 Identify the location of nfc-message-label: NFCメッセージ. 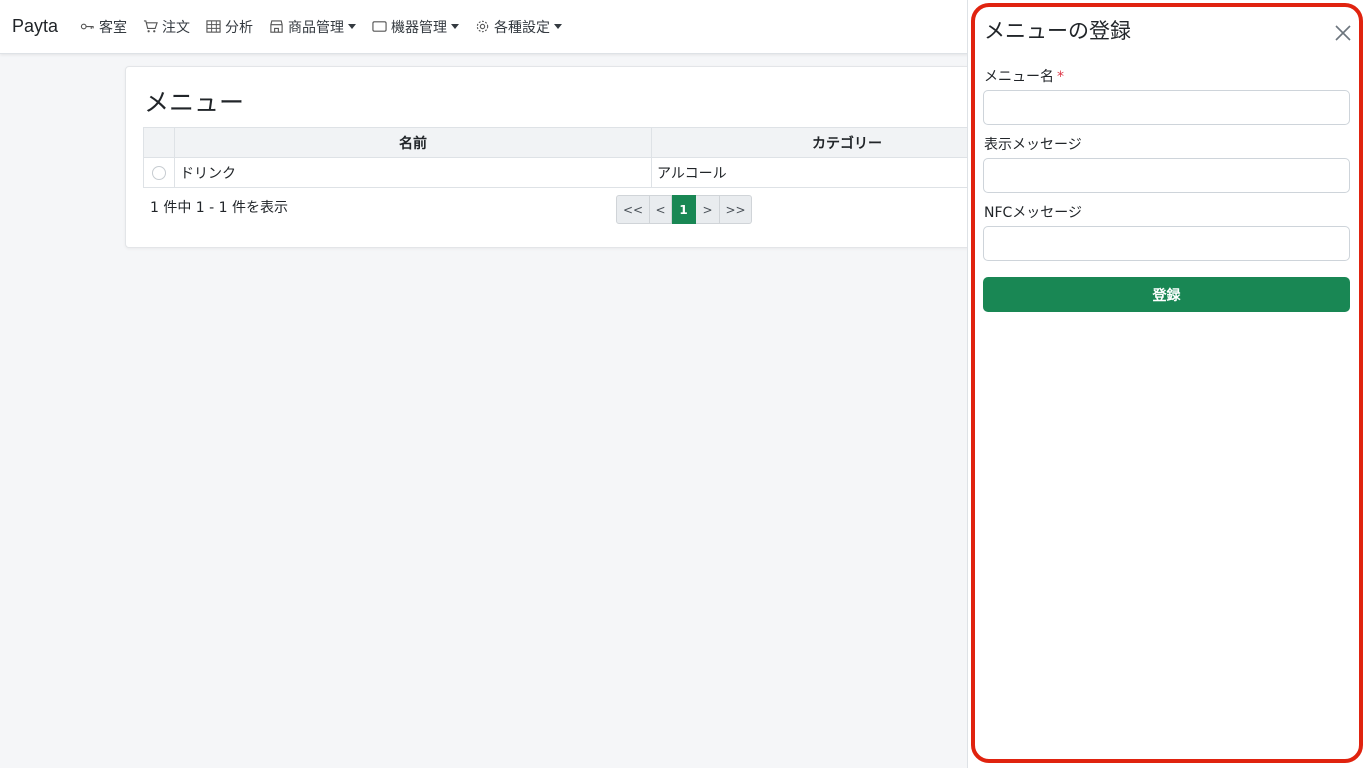
(1033, 213).